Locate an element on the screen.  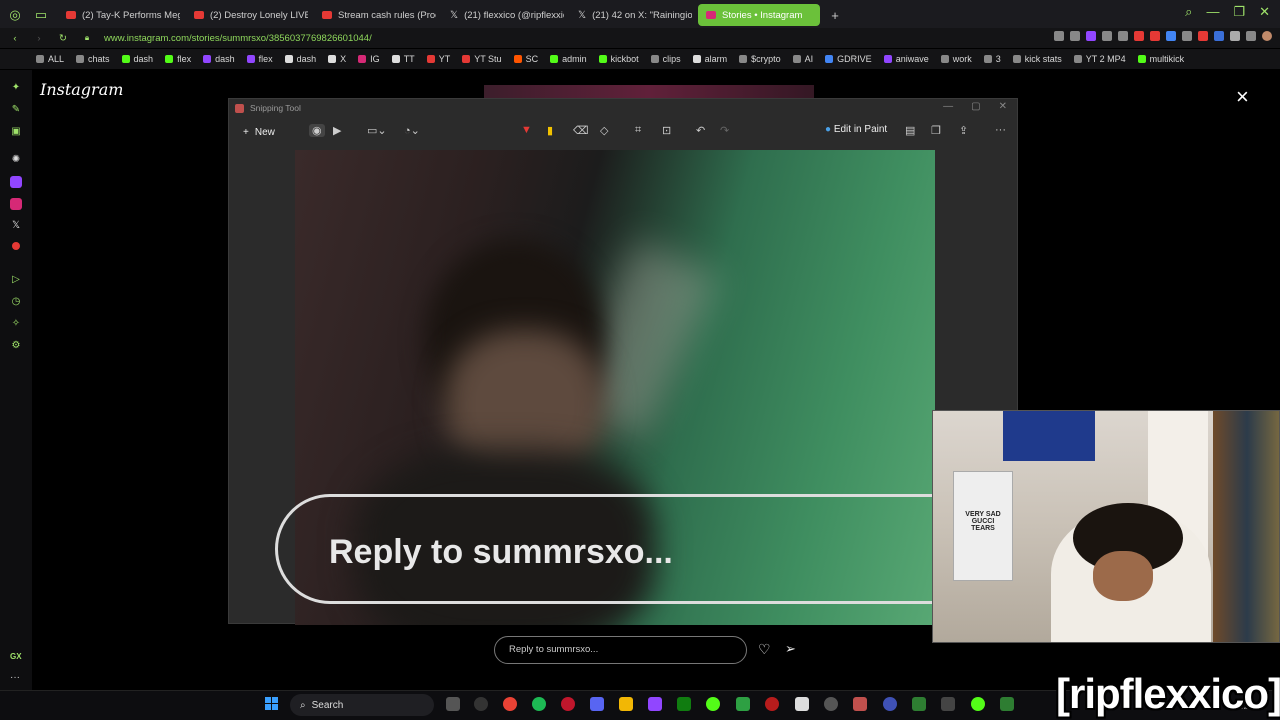
reload-icon: ↻ is located at coordinates (63, 38).